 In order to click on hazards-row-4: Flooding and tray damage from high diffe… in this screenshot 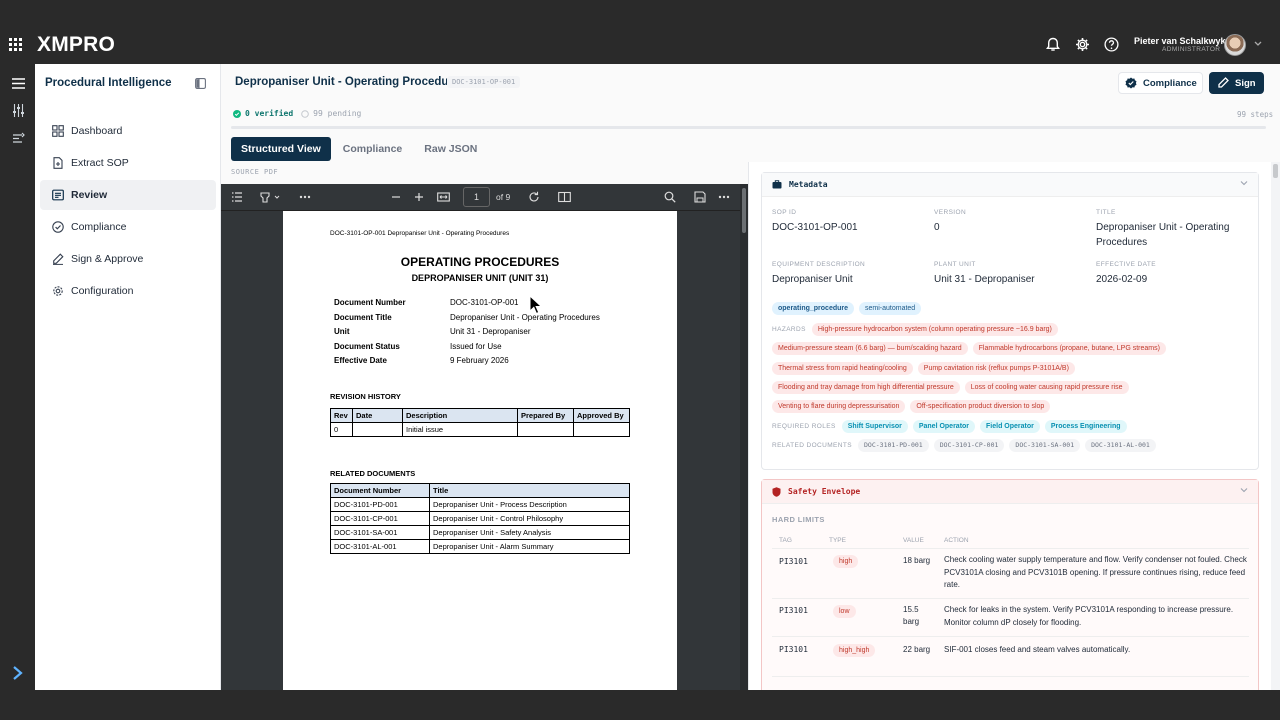, I will do `click(953, 387)`.